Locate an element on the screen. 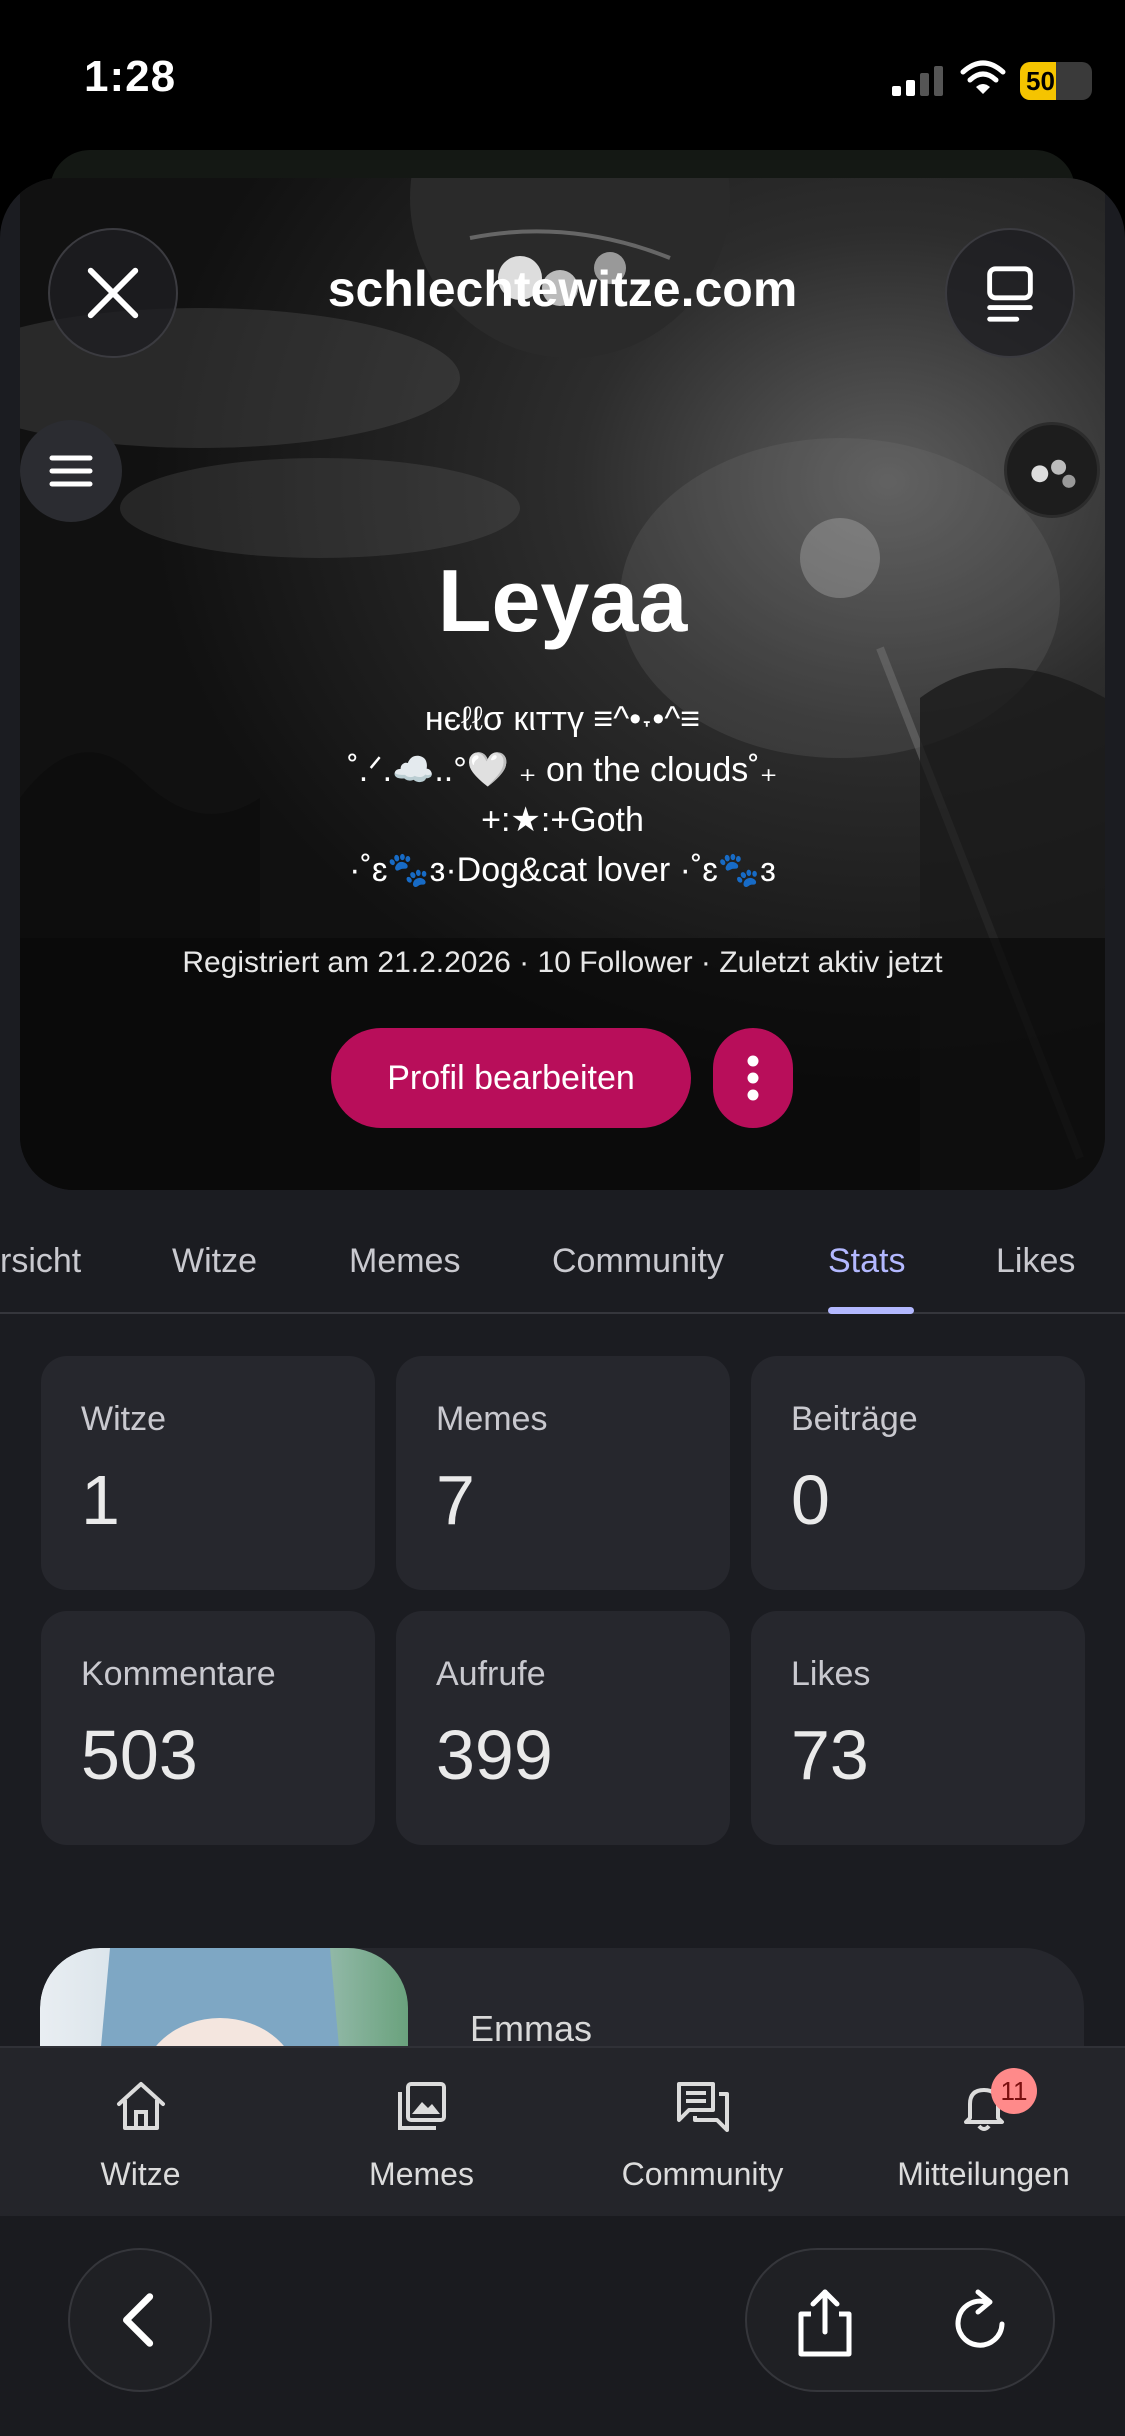  stat-label: Kommentare is located at coordinates (178, 1674).